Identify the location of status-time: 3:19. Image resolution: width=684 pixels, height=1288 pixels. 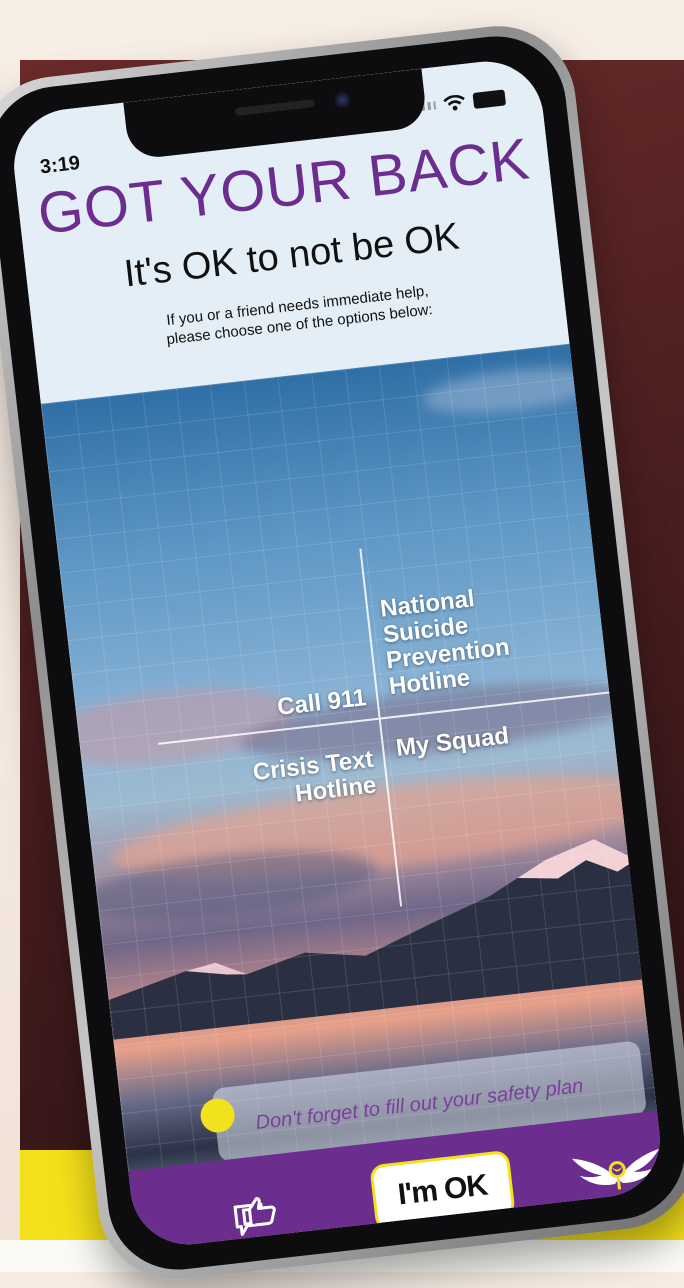
(60, 165).